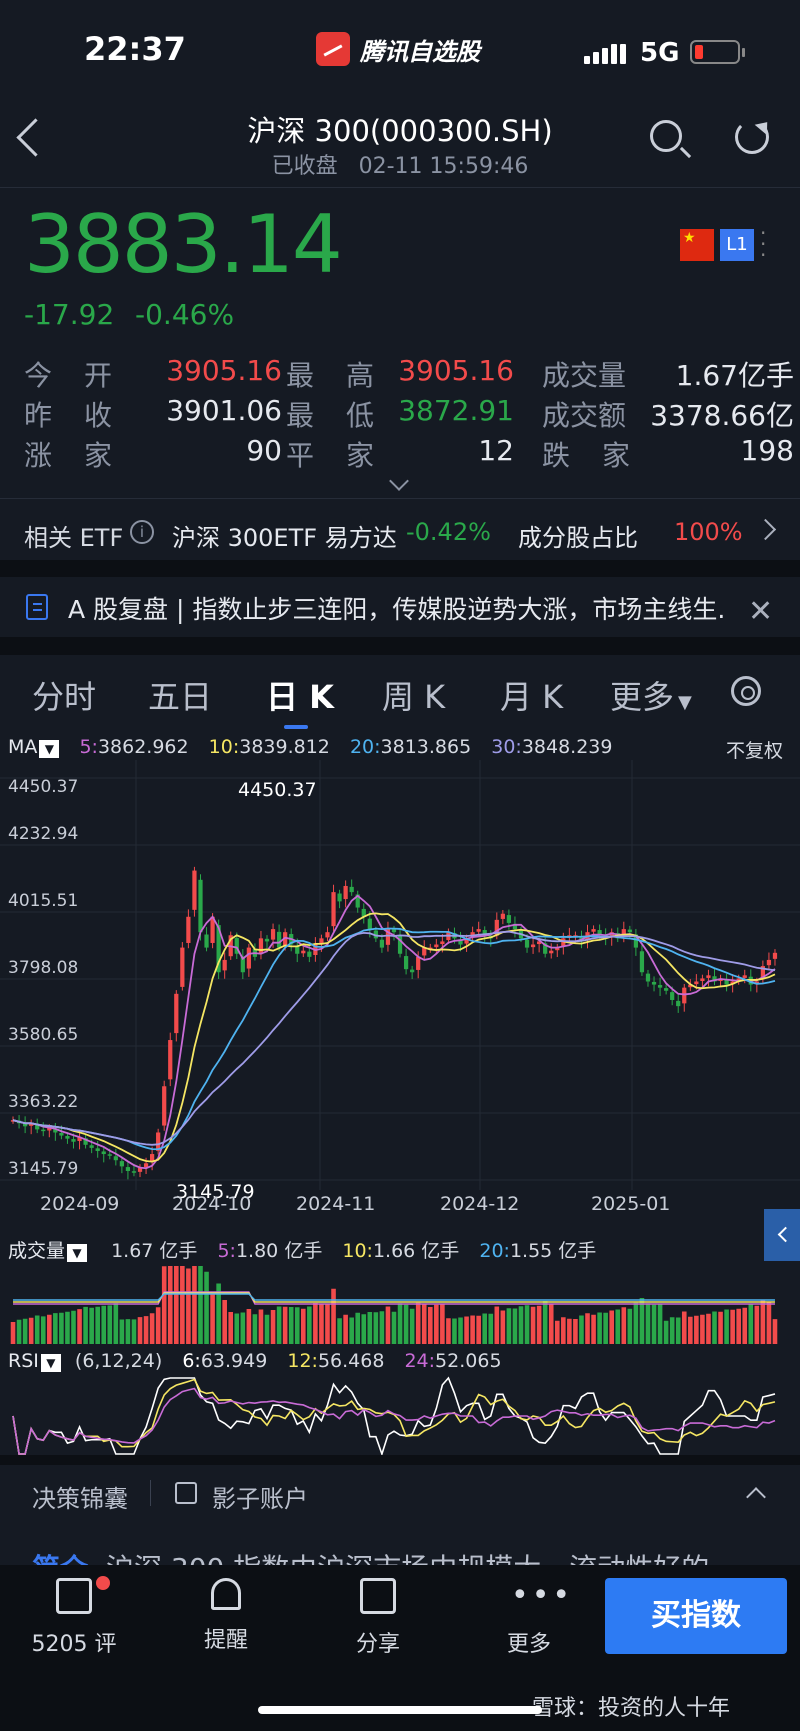 The width and height of the screenshot is (800, 1731). I want to click on refresh-icon, so click(752, 137).